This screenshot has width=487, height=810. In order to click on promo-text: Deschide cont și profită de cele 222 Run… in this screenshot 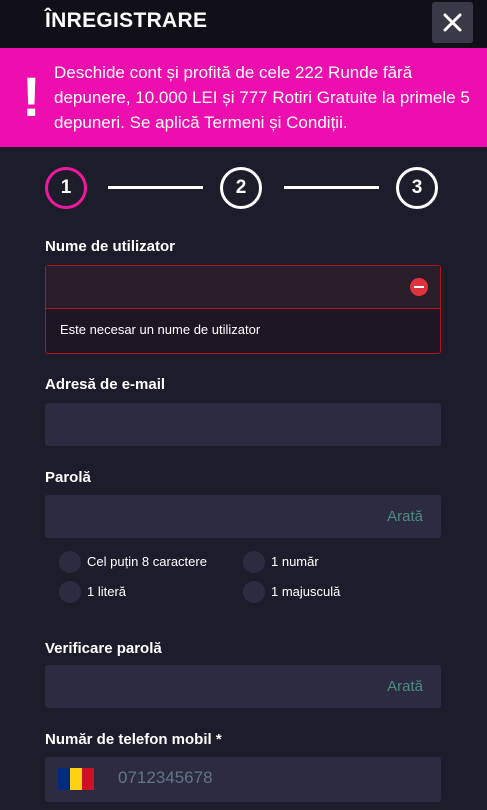, I will do `click(262, 97)`.